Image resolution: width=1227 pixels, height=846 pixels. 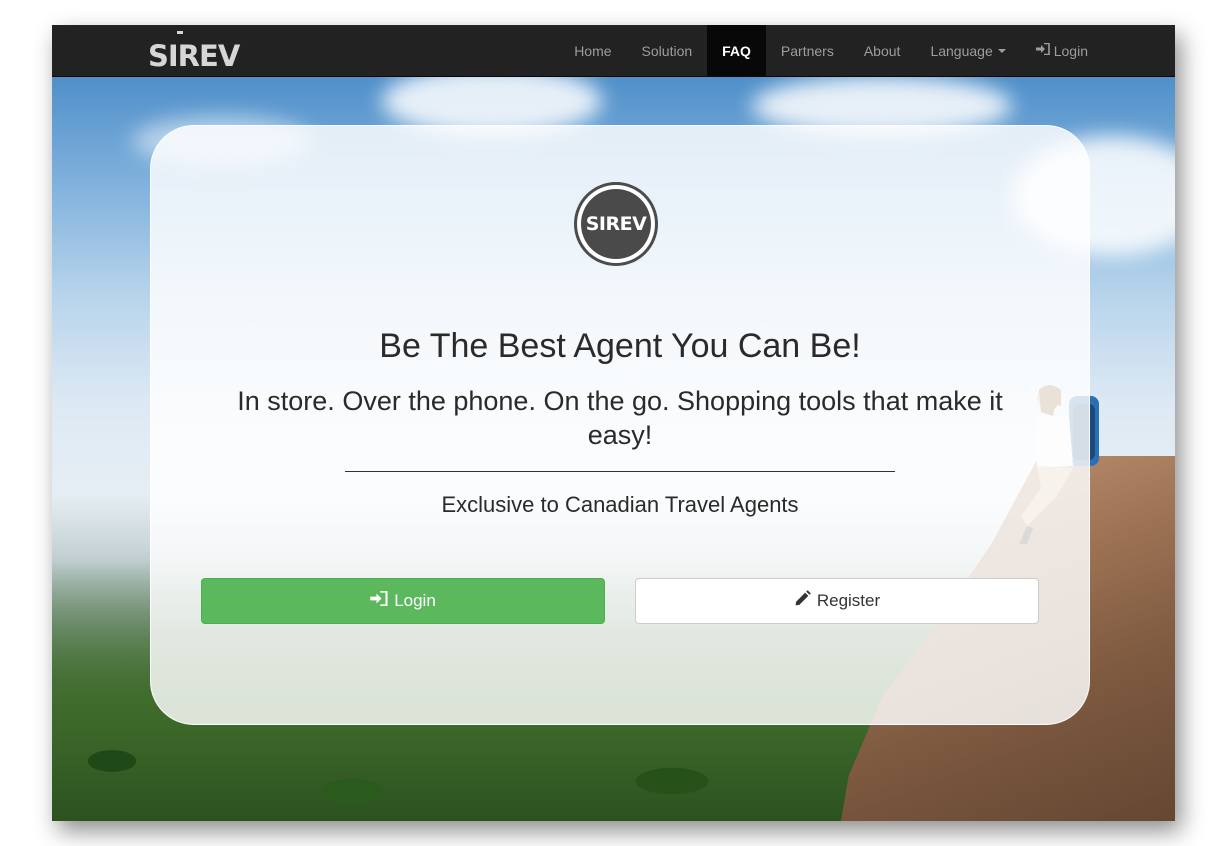 What do you see at coordinates (620, 346) in the screenshot?
I see `hero-headline: Be The Best Agent You Can Be!` at bounding box center [620, 346].